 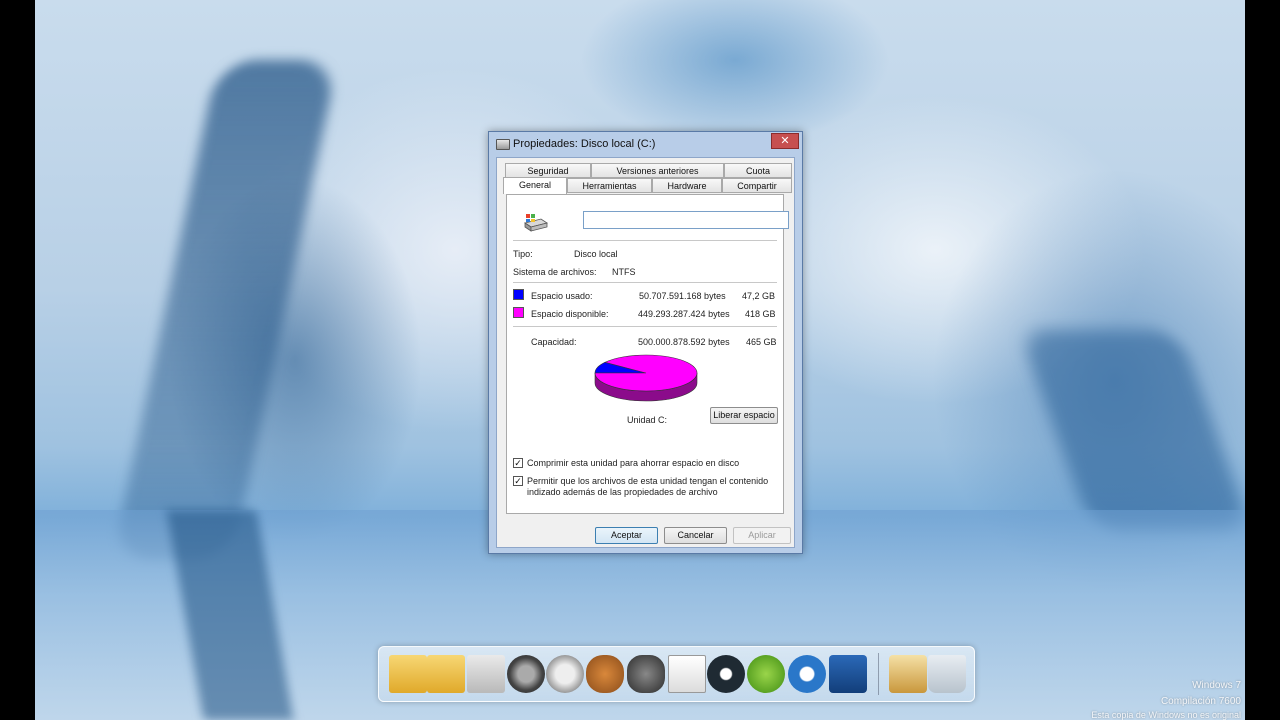 I want to click on rocketdock-bar, so click(x=676, y=674).